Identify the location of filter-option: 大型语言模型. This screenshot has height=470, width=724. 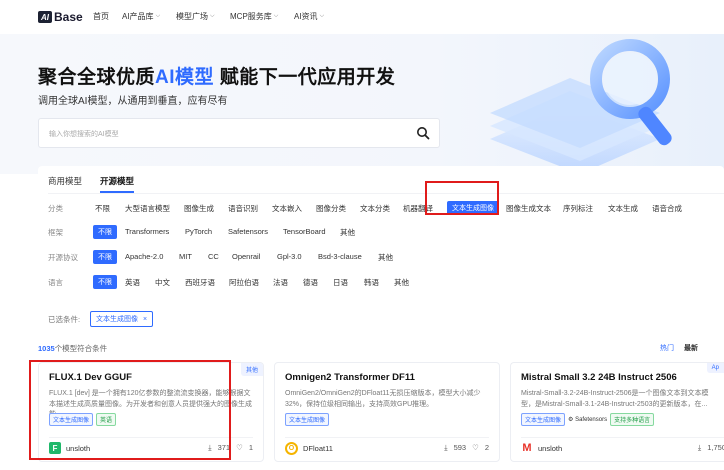
(147, 208).